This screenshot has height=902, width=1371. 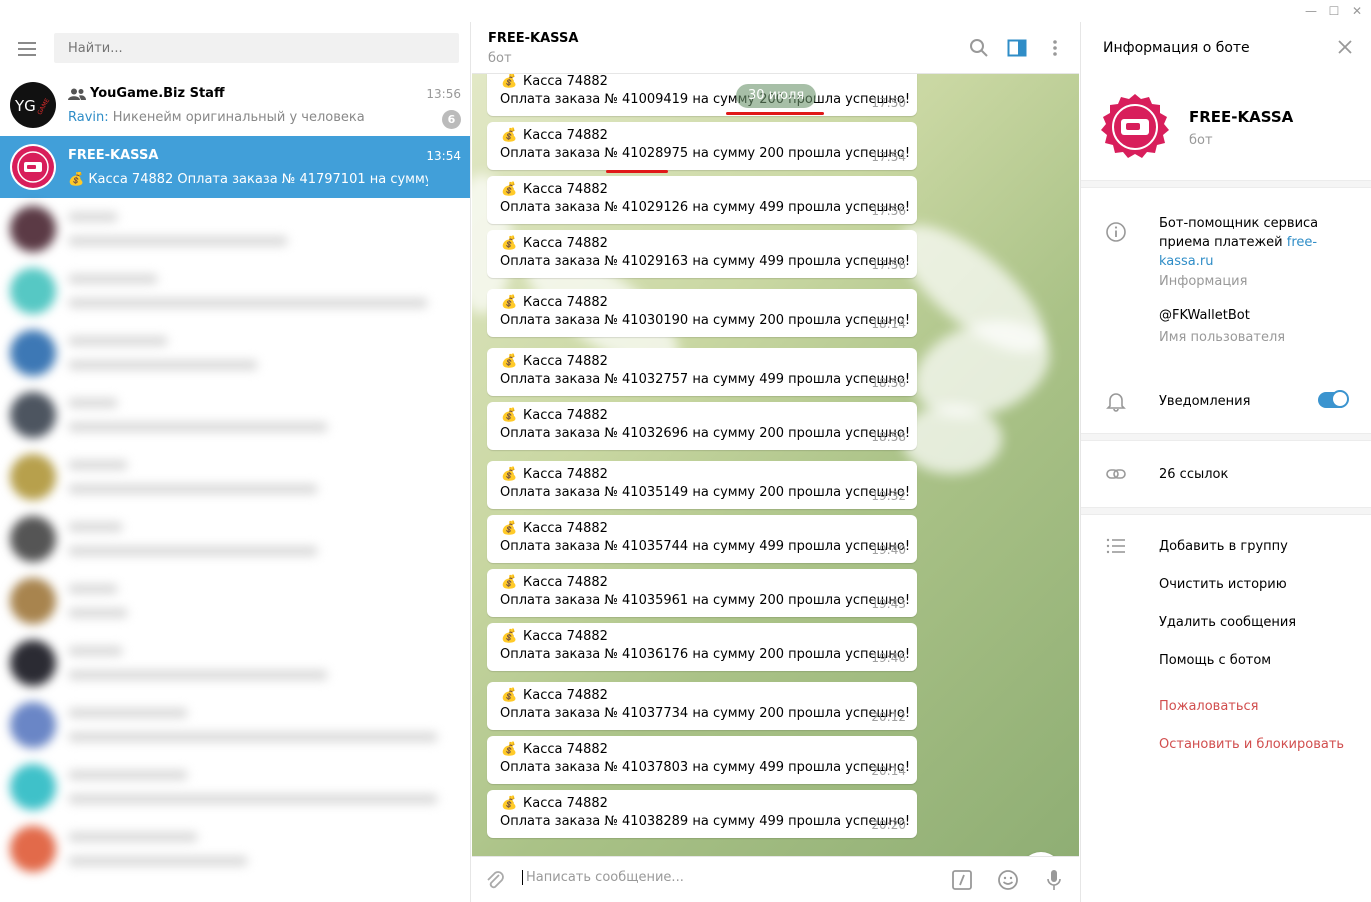 I want to click on close-icon, so click(x=1345, y=47).